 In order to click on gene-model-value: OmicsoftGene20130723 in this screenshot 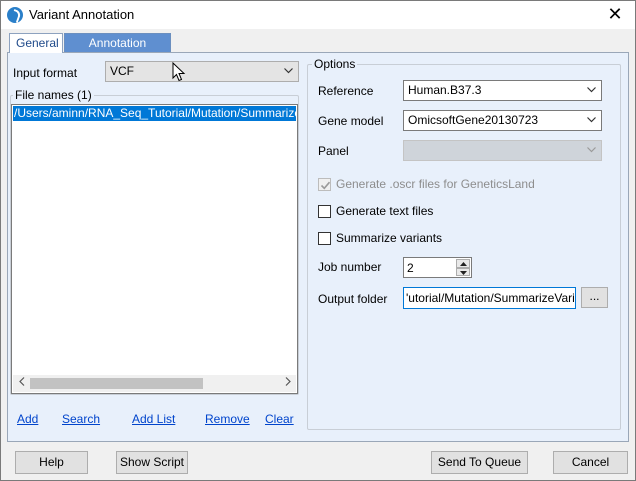, I will do `click(473, 120)`.